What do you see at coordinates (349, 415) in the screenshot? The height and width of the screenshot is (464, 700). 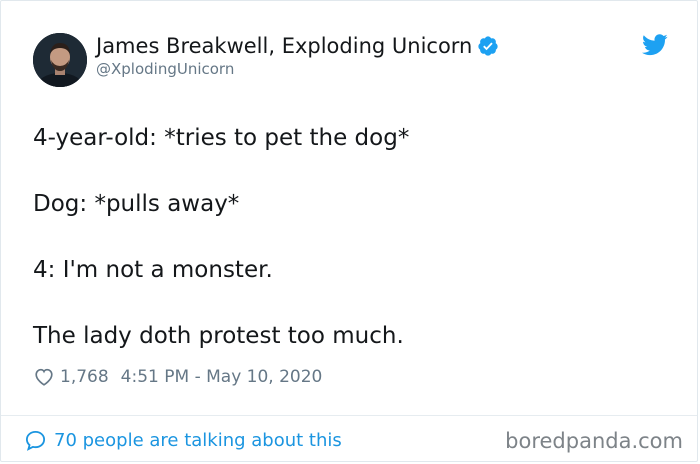 I see `footer-divider` at bounding box center [349, 415].